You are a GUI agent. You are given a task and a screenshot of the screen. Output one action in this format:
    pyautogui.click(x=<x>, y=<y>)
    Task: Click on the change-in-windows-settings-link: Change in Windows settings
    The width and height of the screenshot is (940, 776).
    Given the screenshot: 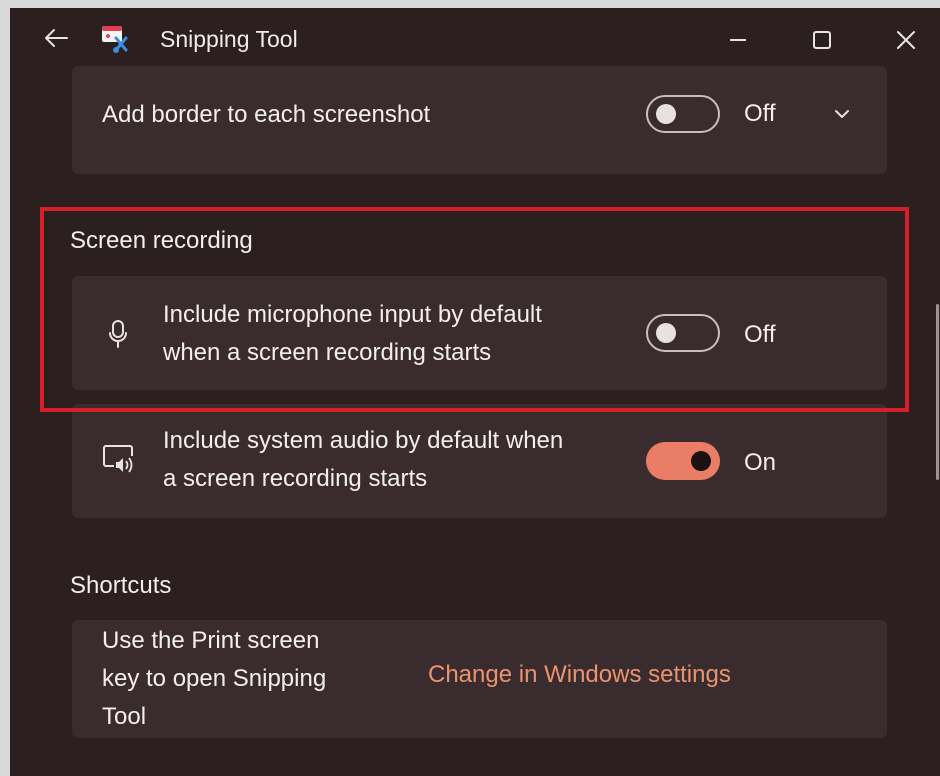 What is the action you would take?
    pyautogui.click(x=579, y=675)
    